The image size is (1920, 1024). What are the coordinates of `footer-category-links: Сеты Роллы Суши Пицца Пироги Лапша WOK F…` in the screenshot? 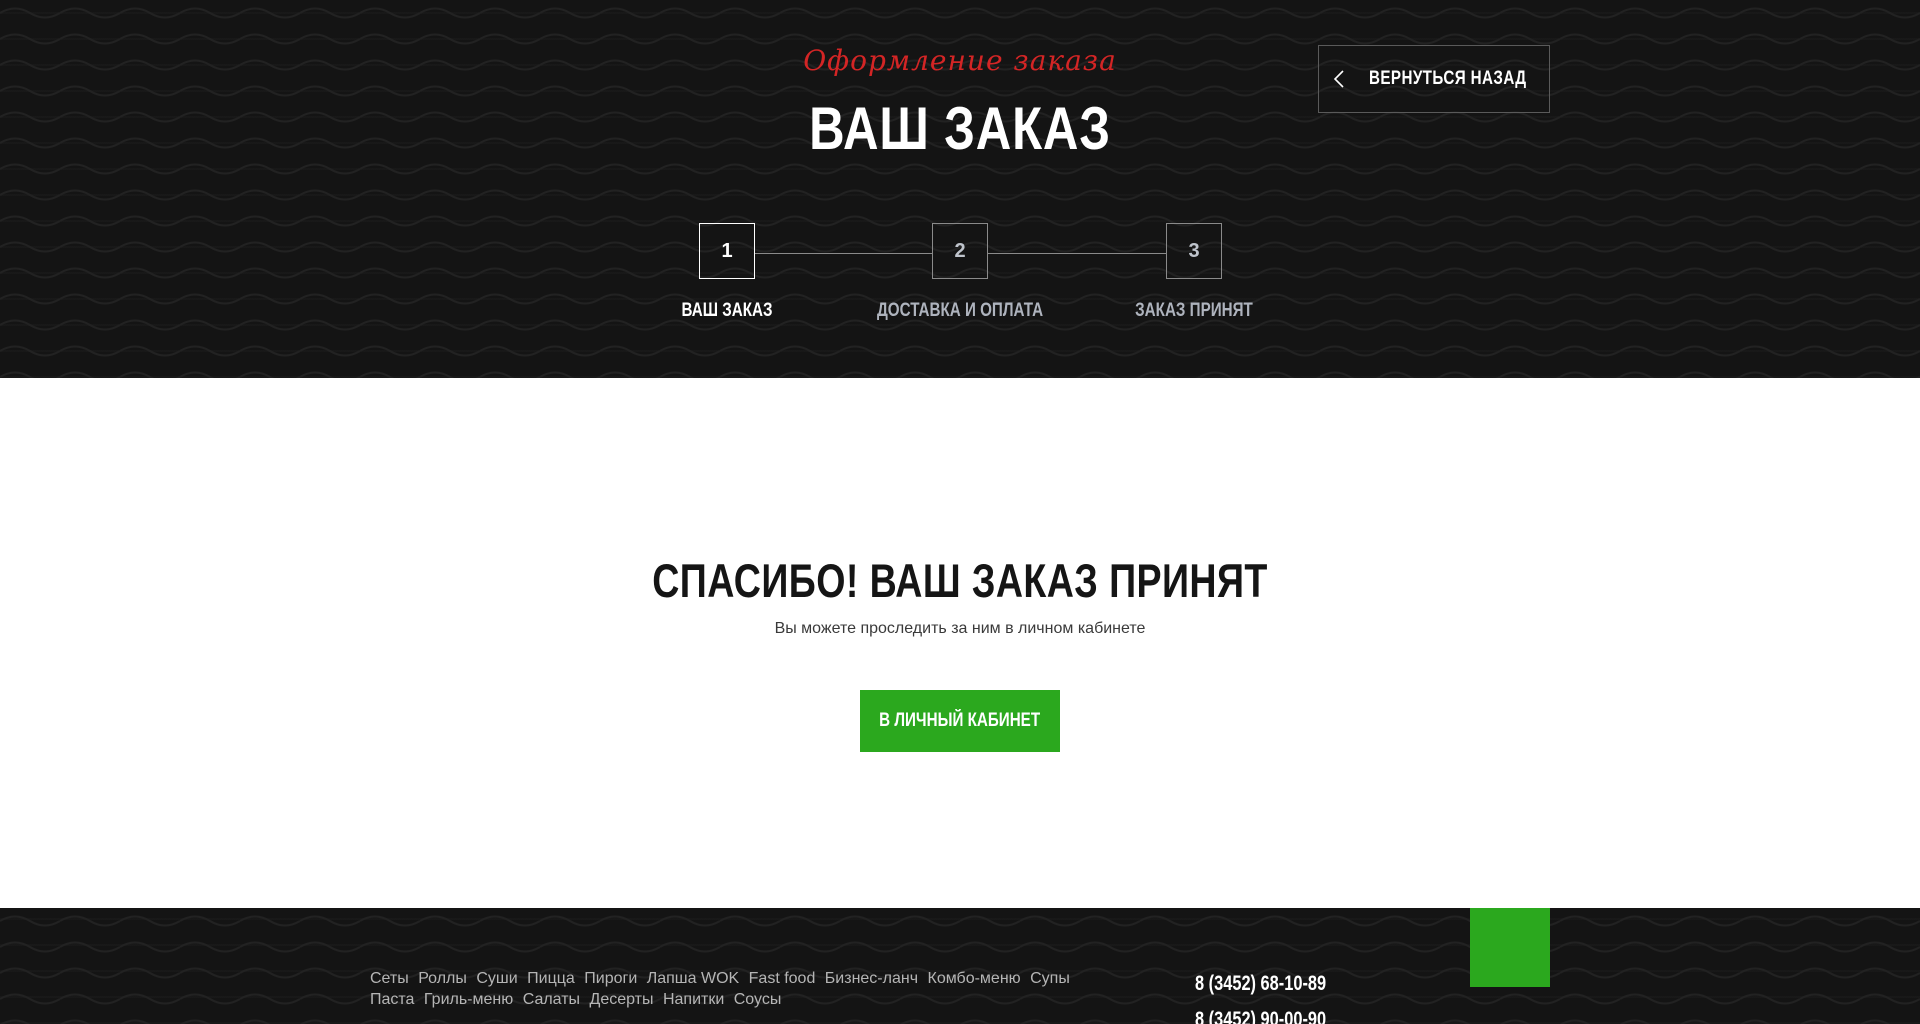 It's located at (745, 989).